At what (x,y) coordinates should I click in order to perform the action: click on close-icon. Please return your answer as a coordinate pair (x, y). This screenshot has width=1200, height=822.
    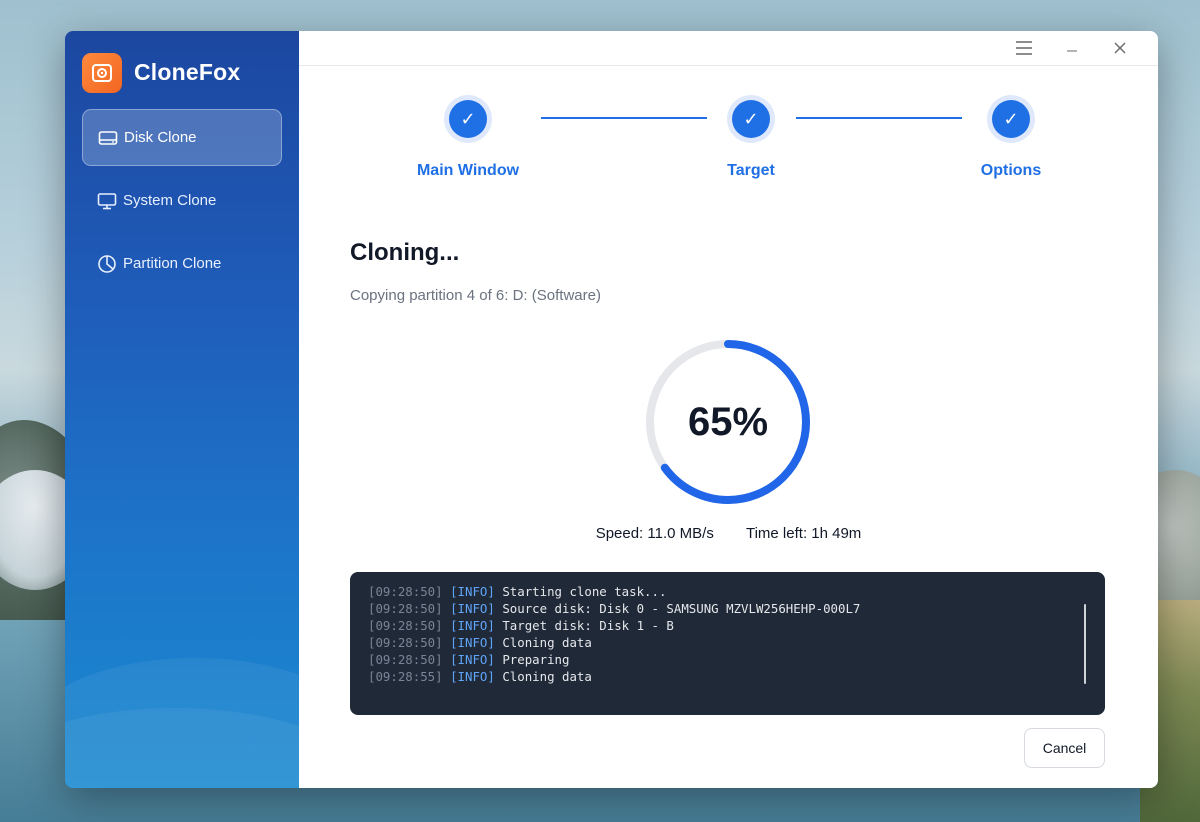
    Looking at the image, I should click on (1120, 48).